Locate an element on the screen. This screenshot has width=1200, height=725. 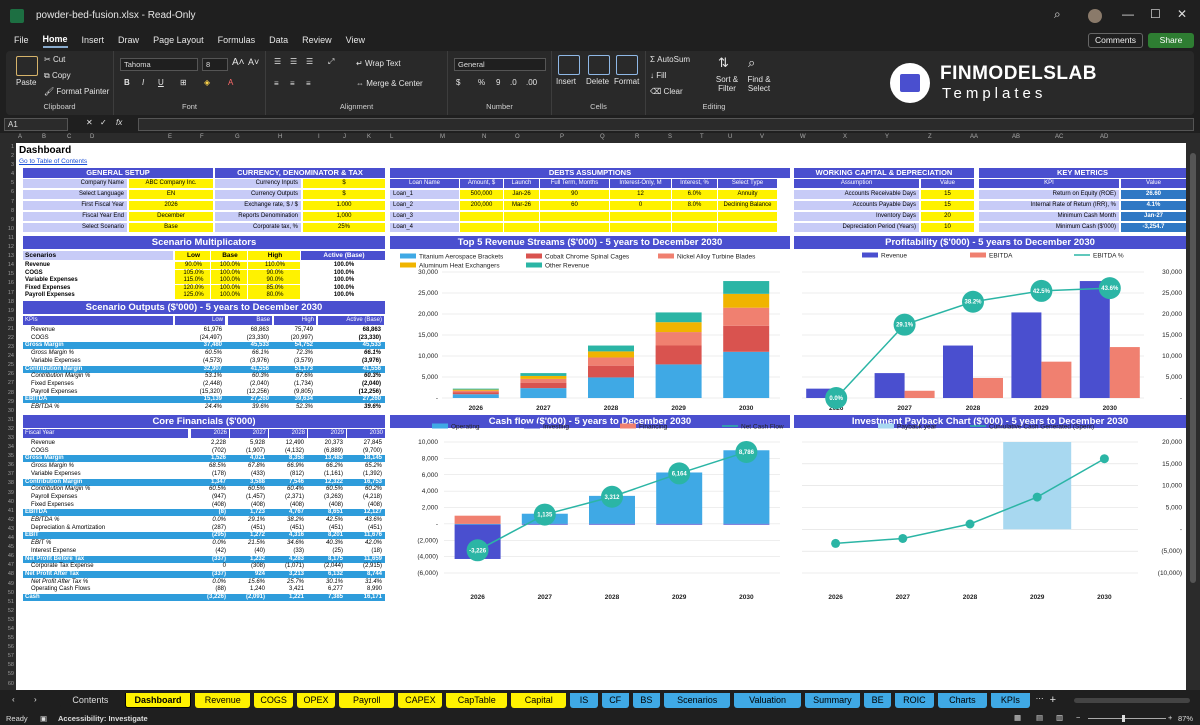
format-button: Format is located at coordinates (626, 81).